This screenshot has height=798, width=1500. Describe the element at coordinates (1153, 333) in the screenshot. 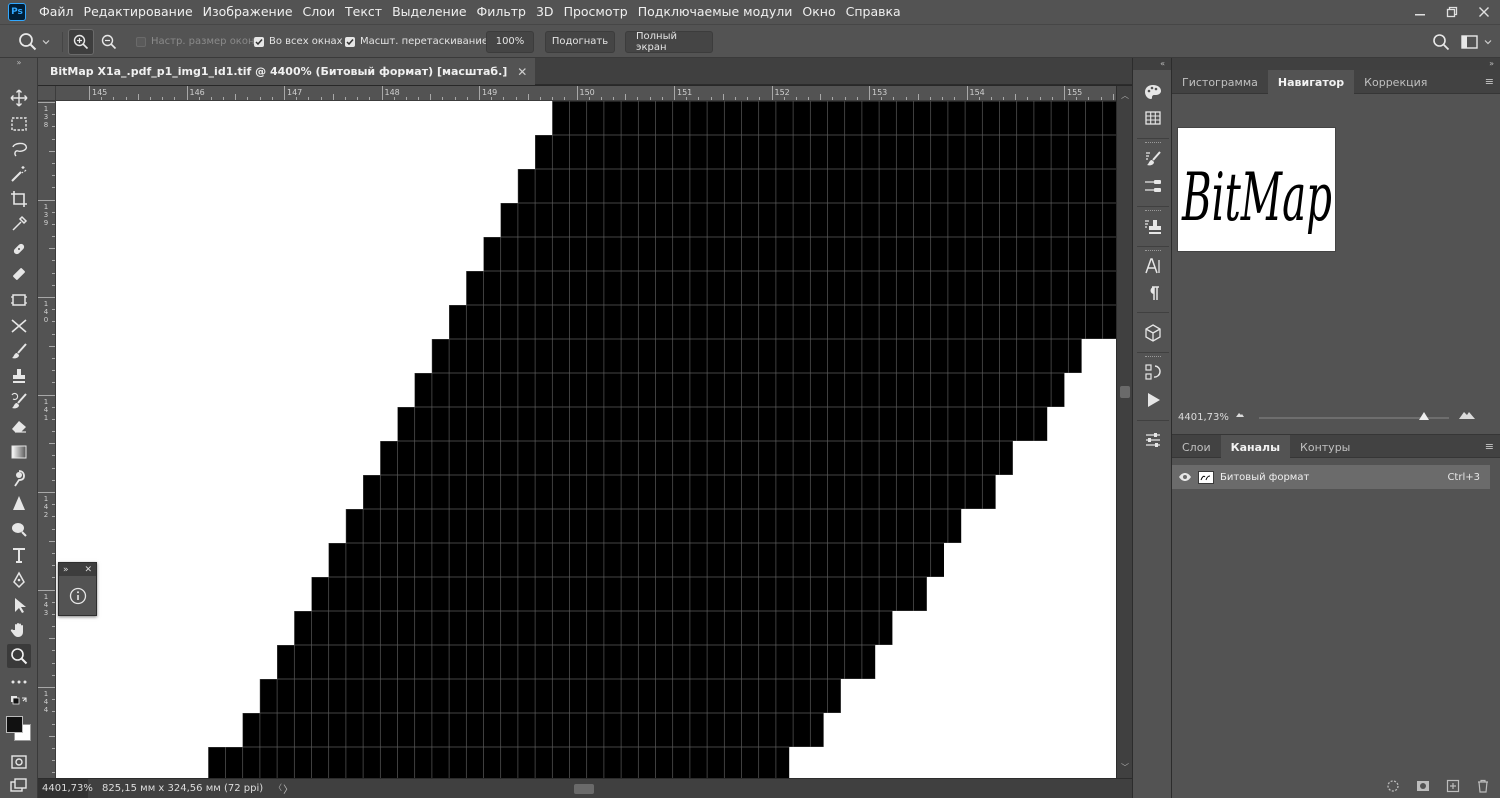

I see `3d-panel-button` at that location.